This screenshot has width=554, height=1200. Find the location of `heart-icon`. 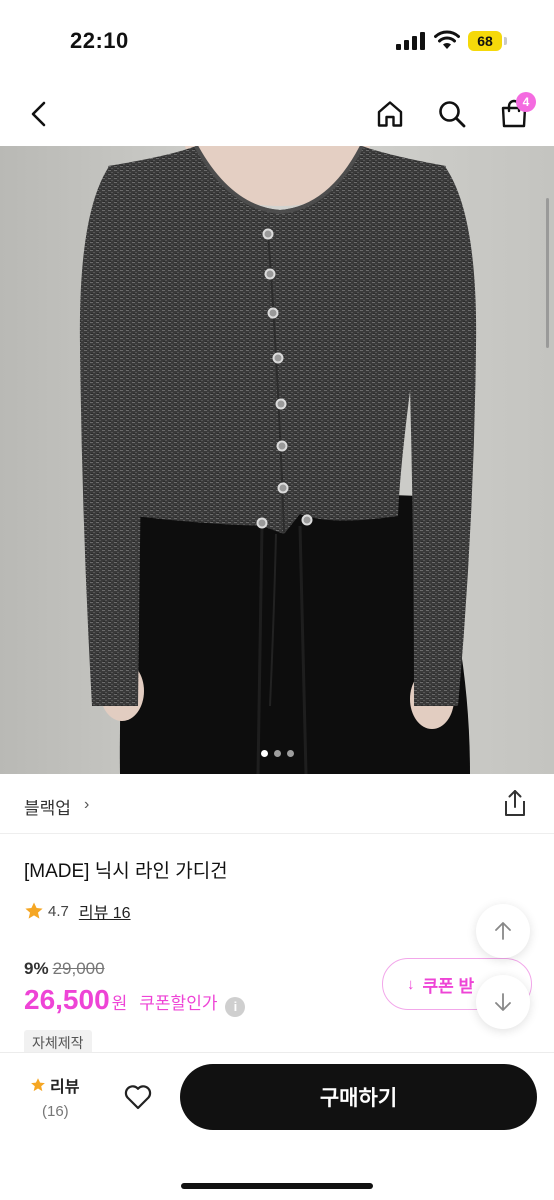

heart-icon is located at coordinates (138, 1097).